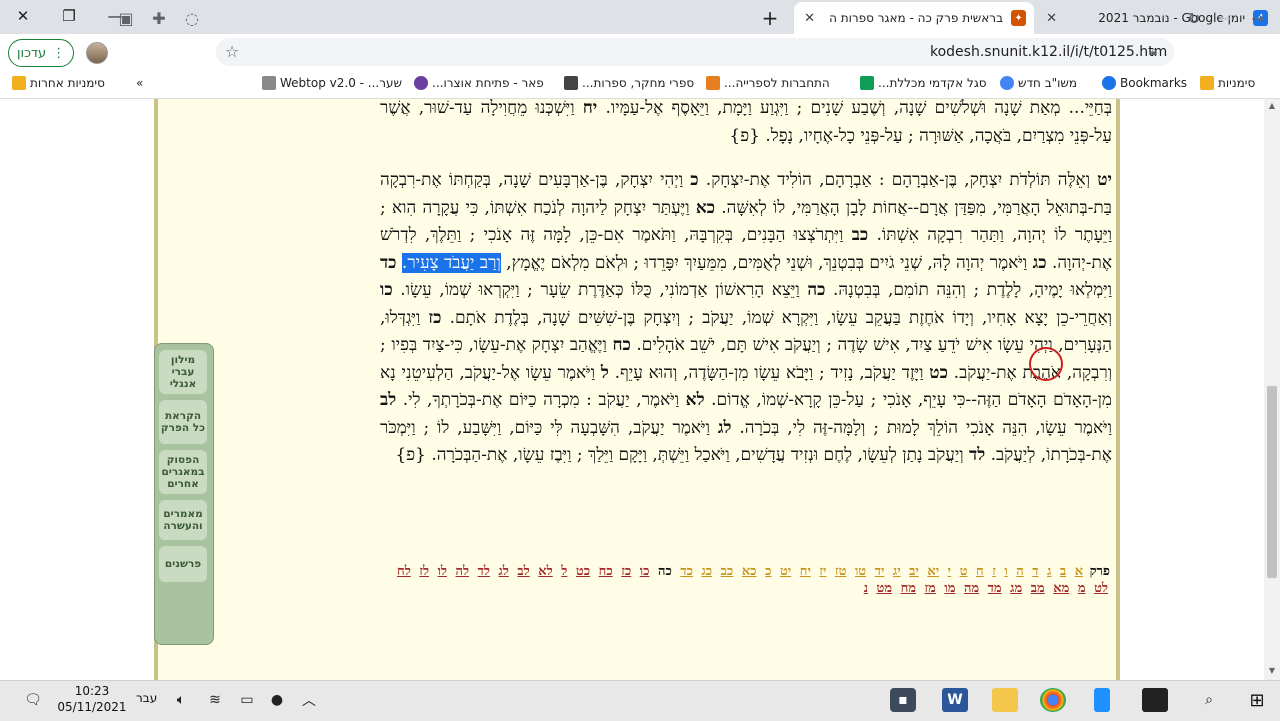 Image resolution: width=1280 pixels, height=721 pixels. What do you see at coordinates (583, 571) in the screenshot?
I see `chapter-link: כט` at bounding box center [583, 571].